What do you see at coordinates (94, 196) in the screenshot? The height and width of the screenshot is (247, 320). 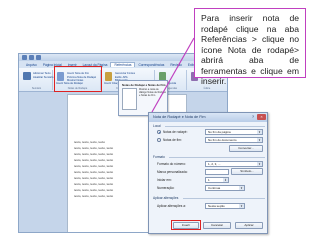 I see `text-line: texto, texto, texto, texto, texto` at bounding box center [94, 196].